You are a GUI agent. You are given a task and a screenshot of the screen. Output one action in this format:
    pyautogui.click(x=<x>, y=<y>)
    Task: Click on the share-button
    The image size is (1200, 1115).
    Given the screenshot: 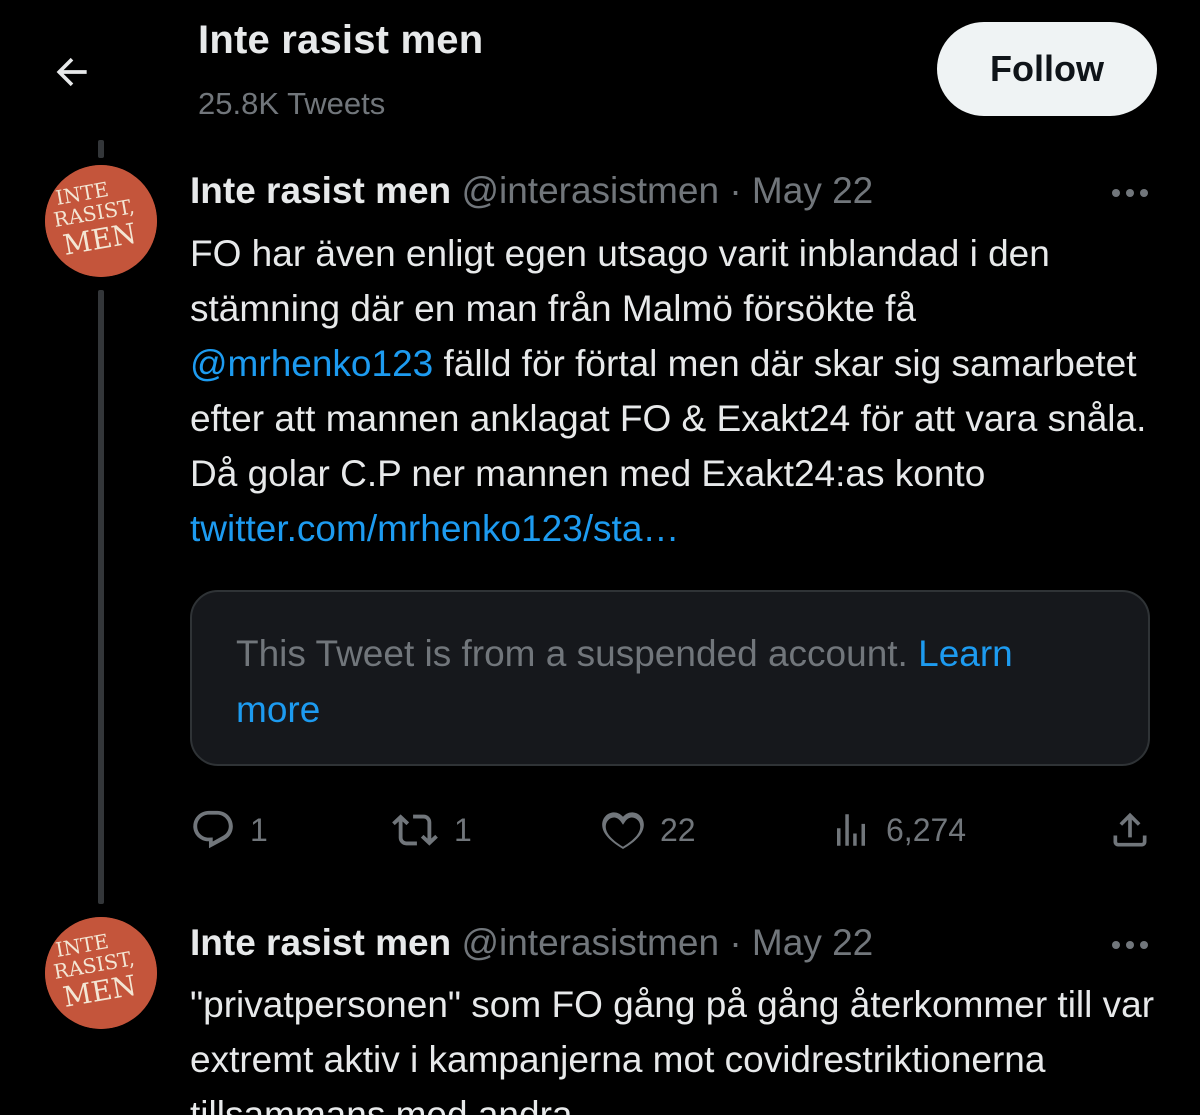 What is the action you would take?
    pyautogui.click(x=1137, y=830)
    